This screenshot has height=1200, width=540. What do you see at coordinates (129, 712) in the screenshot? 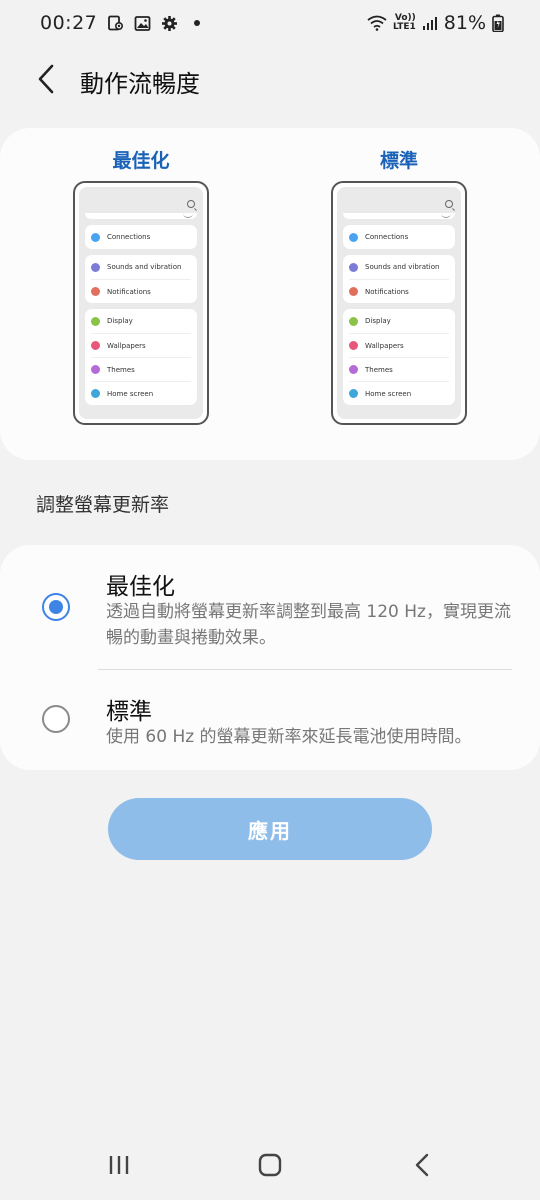
I see `option-standard-title: 標準` at bounding box center [129, 712].